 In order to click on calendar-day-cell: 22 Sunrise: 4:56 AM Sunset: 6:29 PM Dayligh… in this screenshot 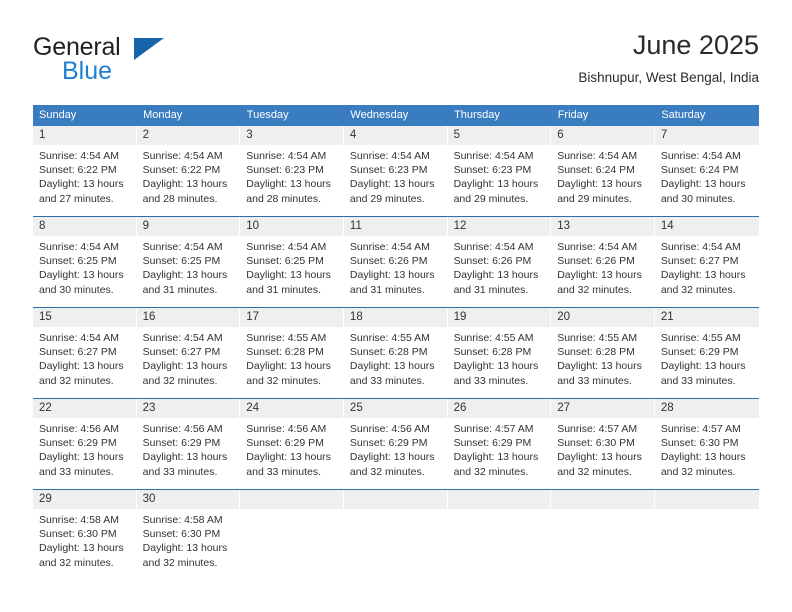, I will do `click(85, 444)`.